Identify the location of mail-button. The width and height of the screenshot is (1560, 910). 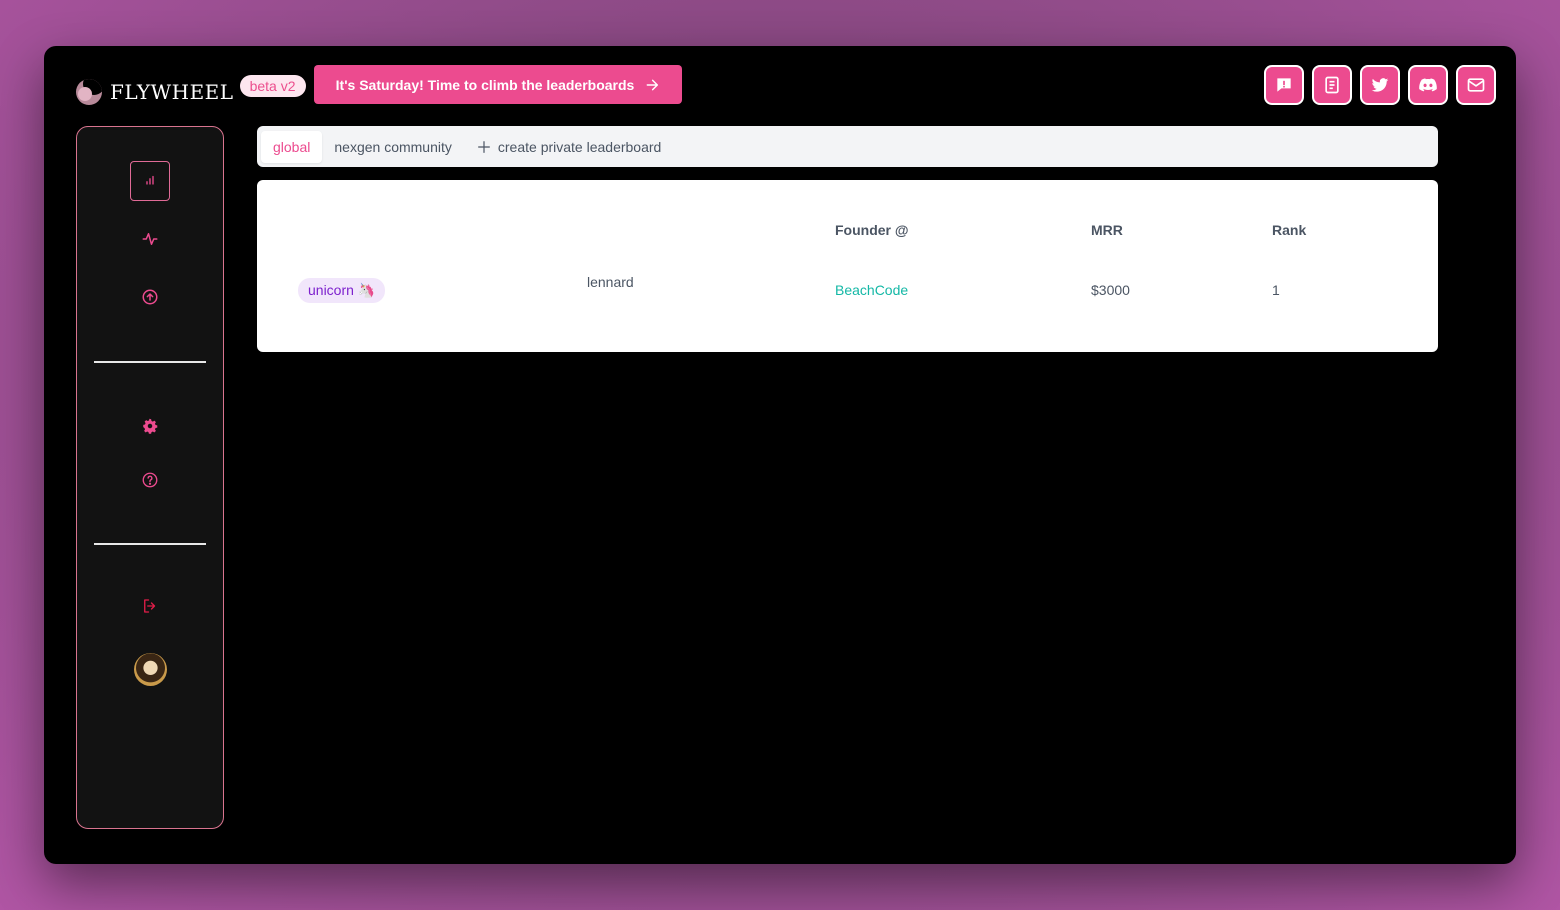
(1476, 85).